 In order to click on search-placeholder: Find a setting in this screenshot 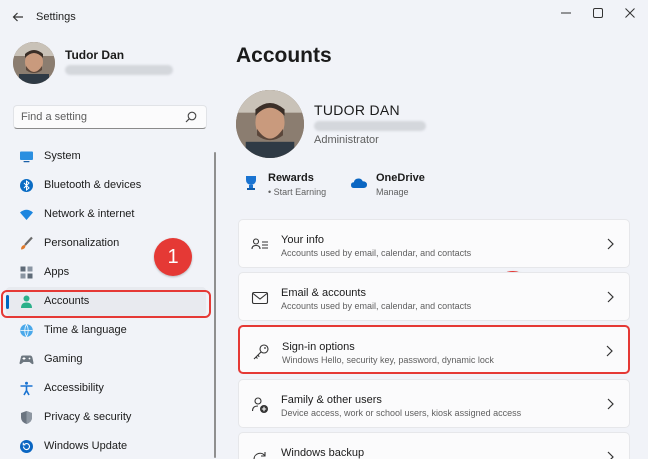, I will do `click(54, 117)`.